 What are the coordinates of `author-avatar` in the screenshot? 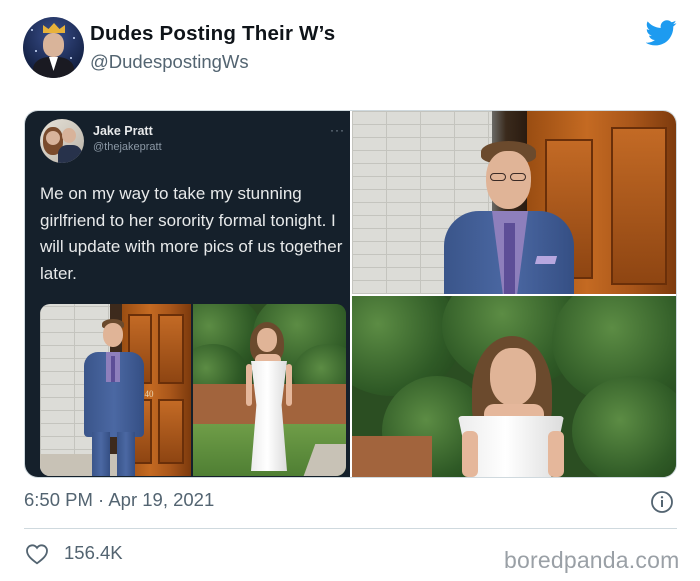 It's located at (53, 47).